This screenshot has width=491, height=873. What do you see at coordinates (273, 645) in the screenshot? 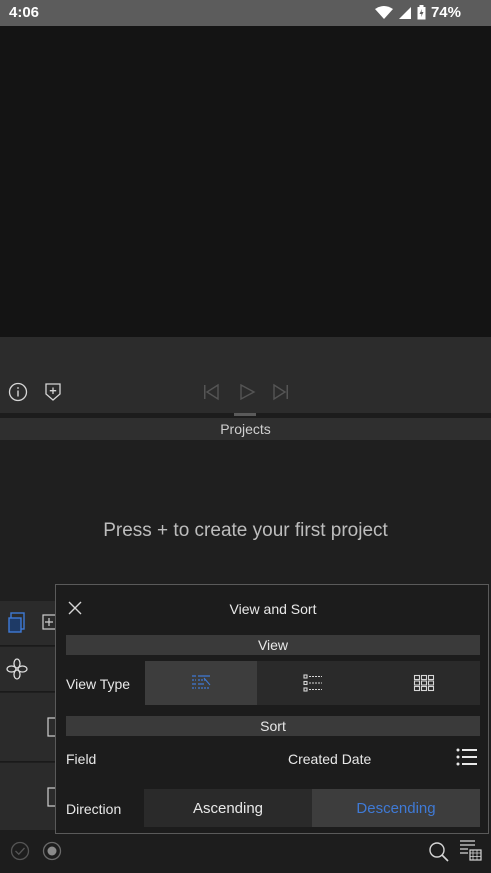
I see `view-section-header: View` at bounding box center [273, 645].